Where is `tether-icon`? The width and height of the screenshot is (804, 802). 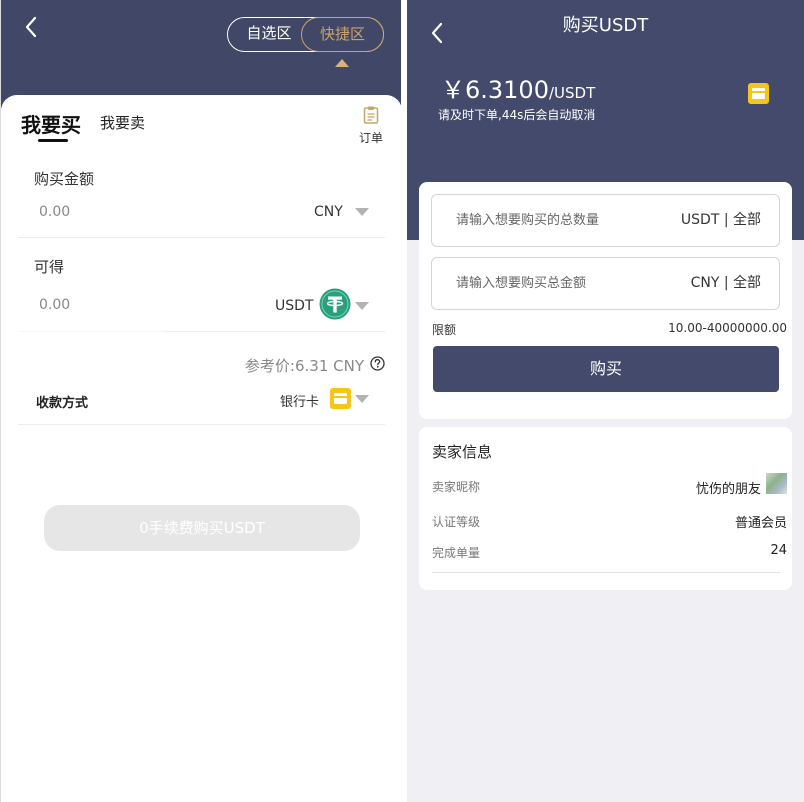
tether-icon is located at coordinates (335, 304).